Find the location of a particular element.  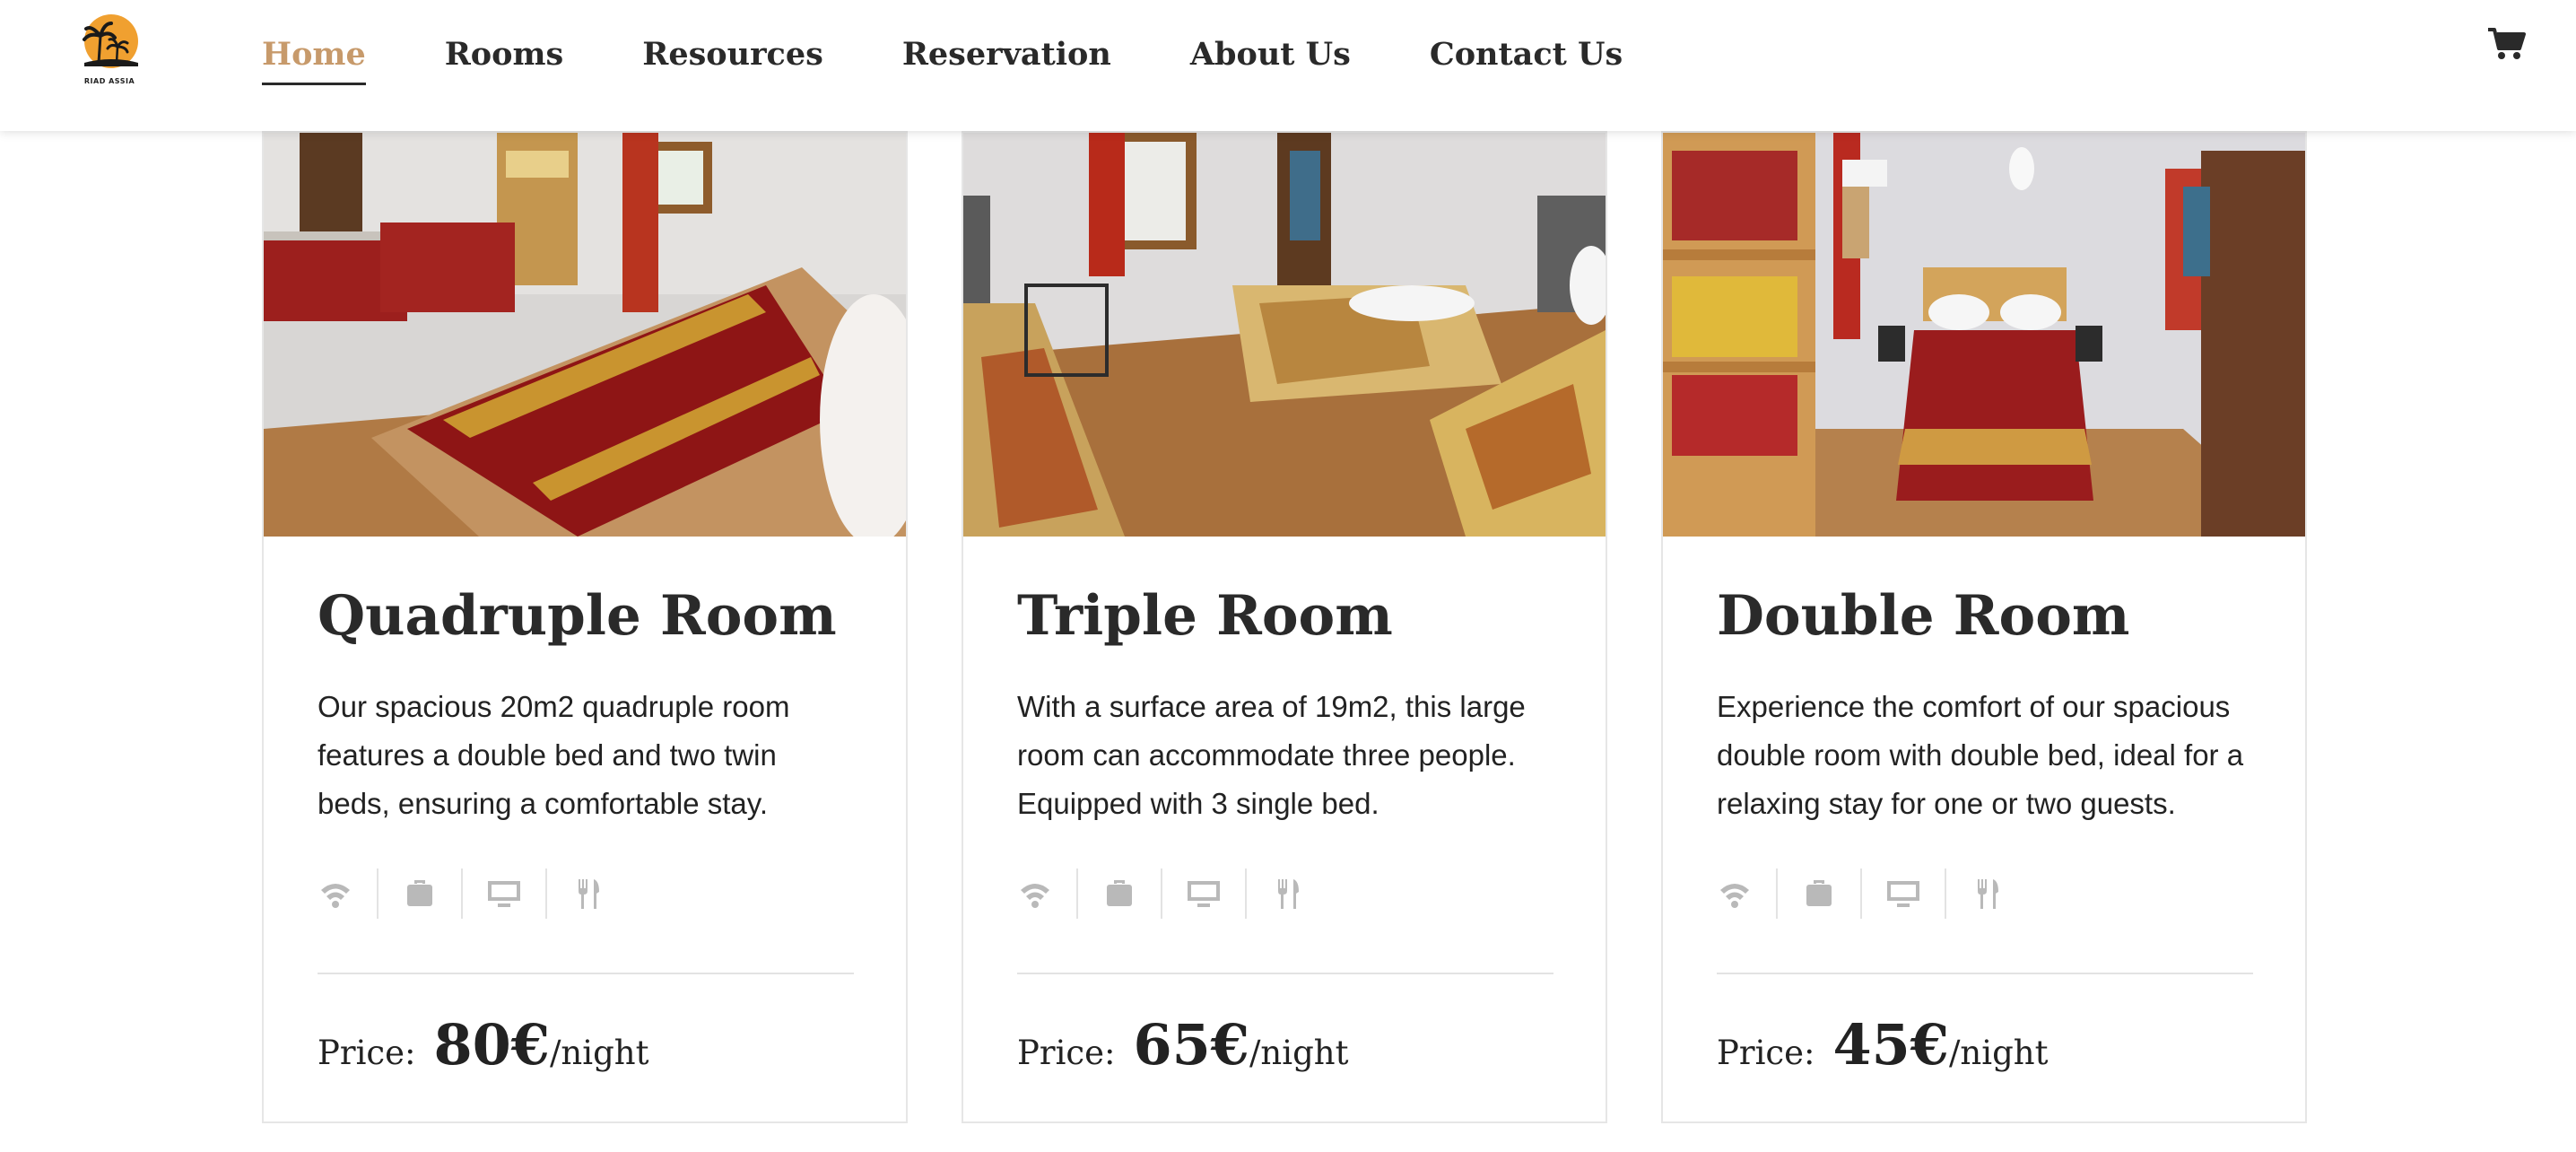

riad-assia-logo: RIAD ASSIA is located at coordinates (109, 51).